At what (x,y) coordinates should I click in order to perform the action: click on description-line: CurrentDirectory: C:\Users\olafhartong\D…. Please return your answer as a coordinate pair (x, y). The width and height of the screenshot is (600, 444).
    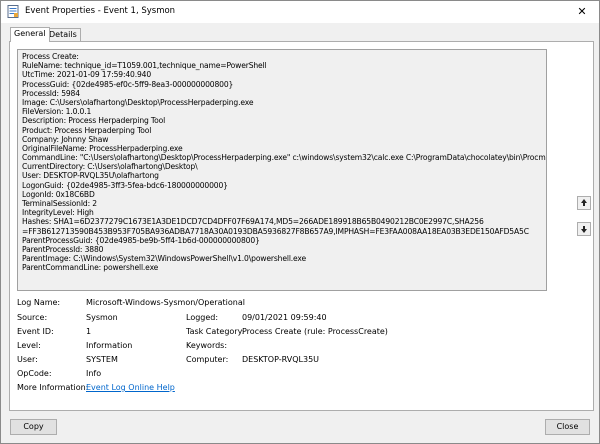
    Looking at the image, I should click on (110, 167).